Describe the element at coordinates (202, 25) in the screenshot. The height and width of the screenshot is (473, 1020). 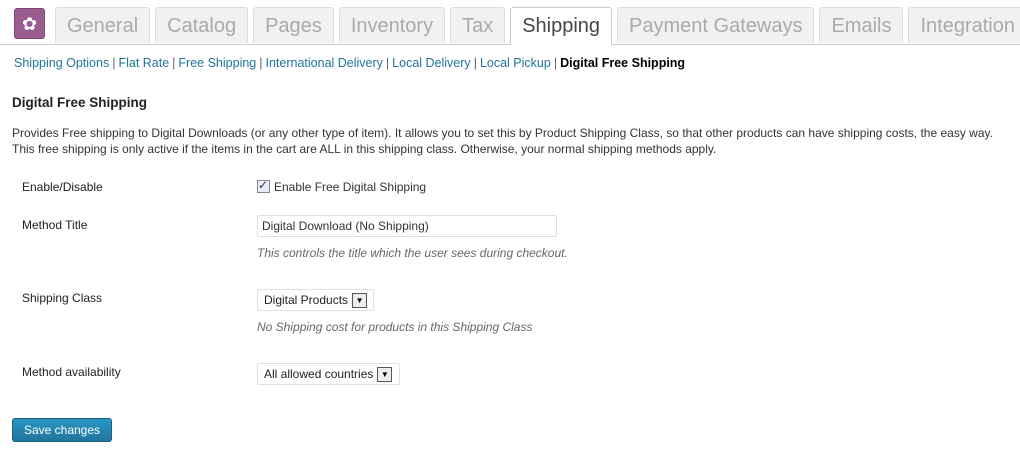
I see `tab-catalog: Catalog` at that location.